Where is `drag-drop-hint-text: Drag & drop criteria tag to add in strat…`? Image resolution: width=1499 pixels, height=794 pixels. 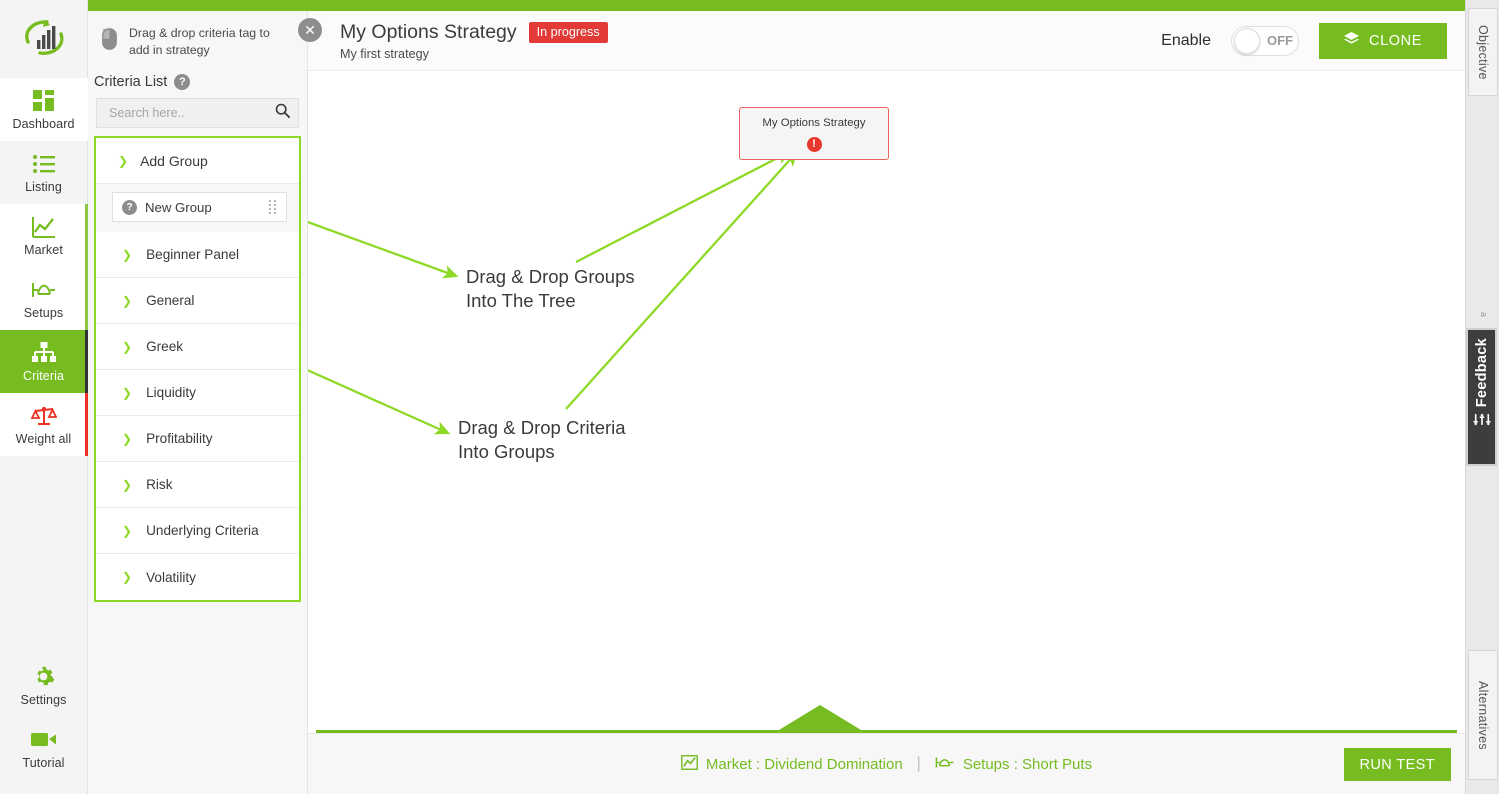
drag-drop-hint-text: Drag & drop criteria tag to add in strat… is located at coordinates (199, 41).